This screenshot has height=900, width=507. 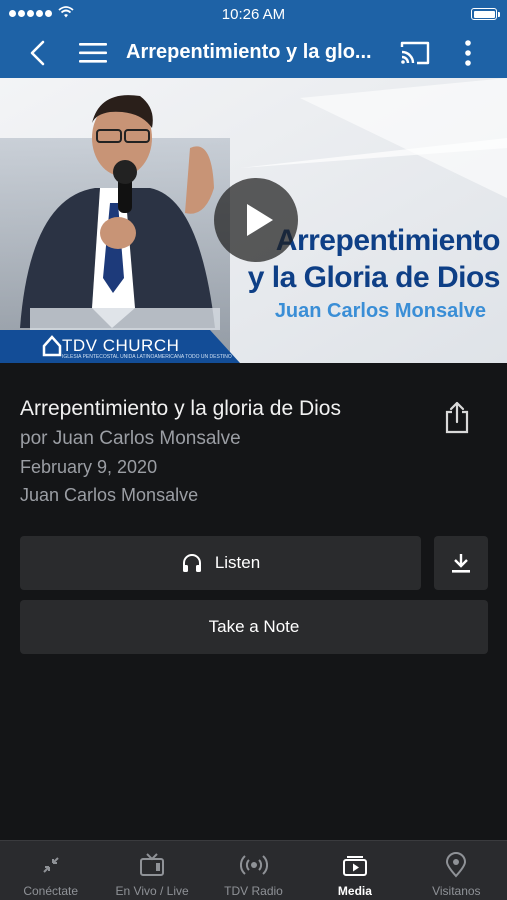 What do you see at coordinates (456, 891) in the screenshot?
I see `tab-label: Visitanos` at bounding box center [456, 891].